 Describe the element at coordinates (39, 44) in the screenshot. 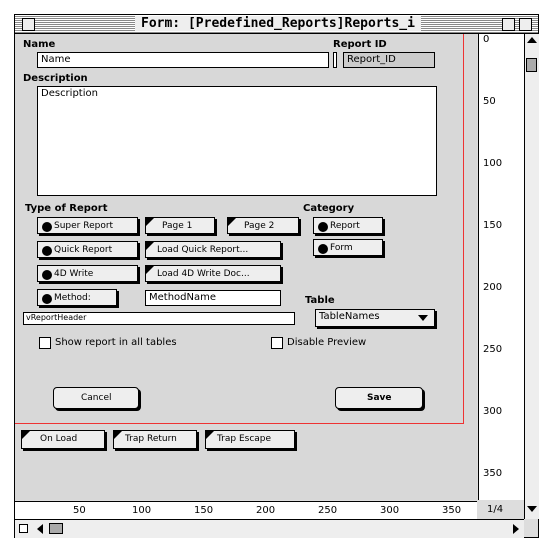

I see `name-label: Name` at that location.